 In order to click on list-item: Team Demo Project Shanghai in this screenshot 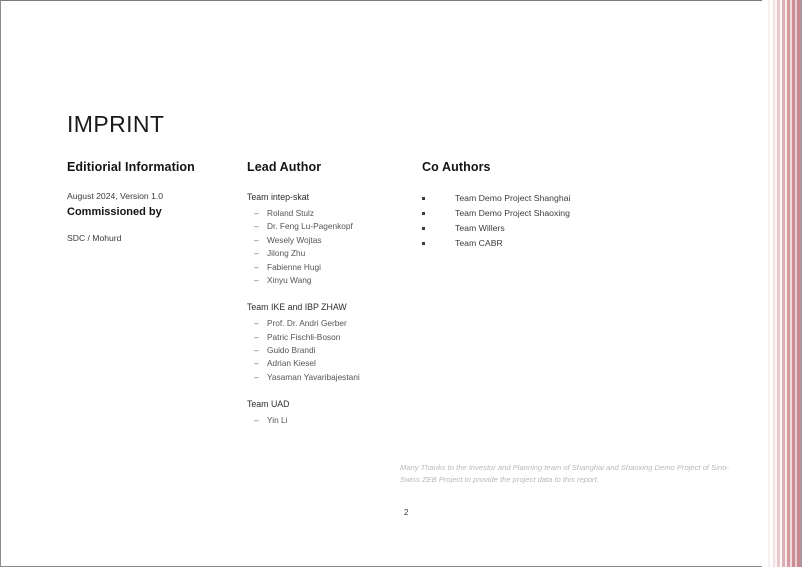, I will do `click(547, 198)`.